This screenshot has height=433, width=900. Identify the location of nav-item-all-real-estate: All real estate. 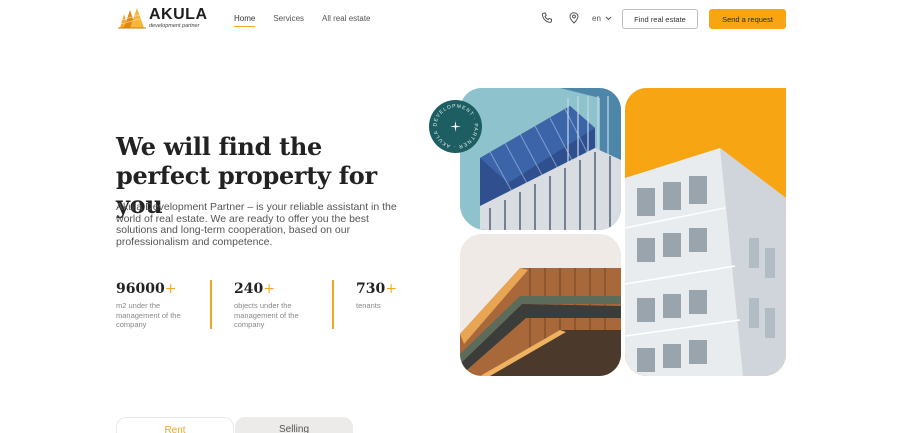
(346, 18).